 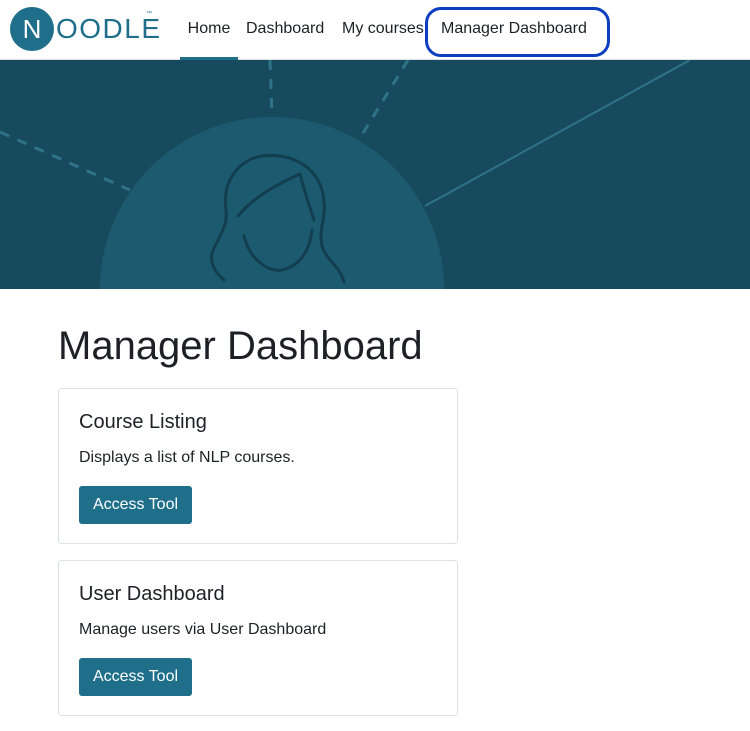 I want to click on nav-dashboard: Dashboard, so click(x=285, y=30).